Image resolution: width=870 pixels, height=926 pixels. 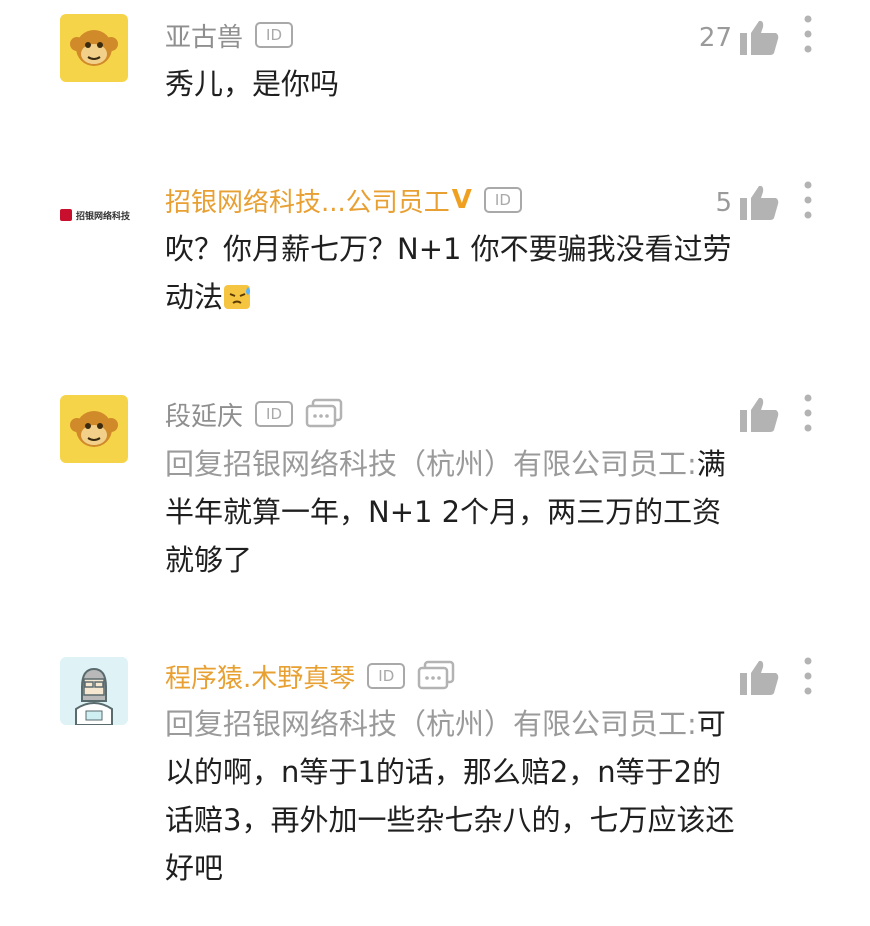 What do you see at coordinates (260, 676) in the screenshot?
I see `username: 程序猿.木野真琴` at bounding box center [260, 676].